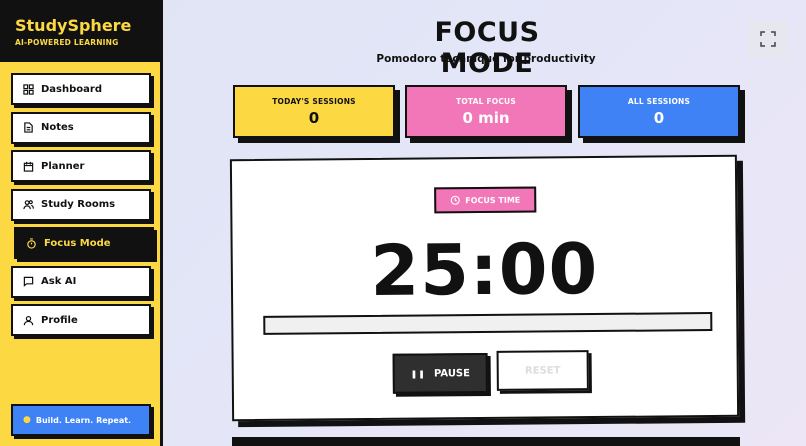 Image resolution: width=806 pixels, height=446 pixels. I want to click on sidebar-item-planner: Planner, so click(81, 166).